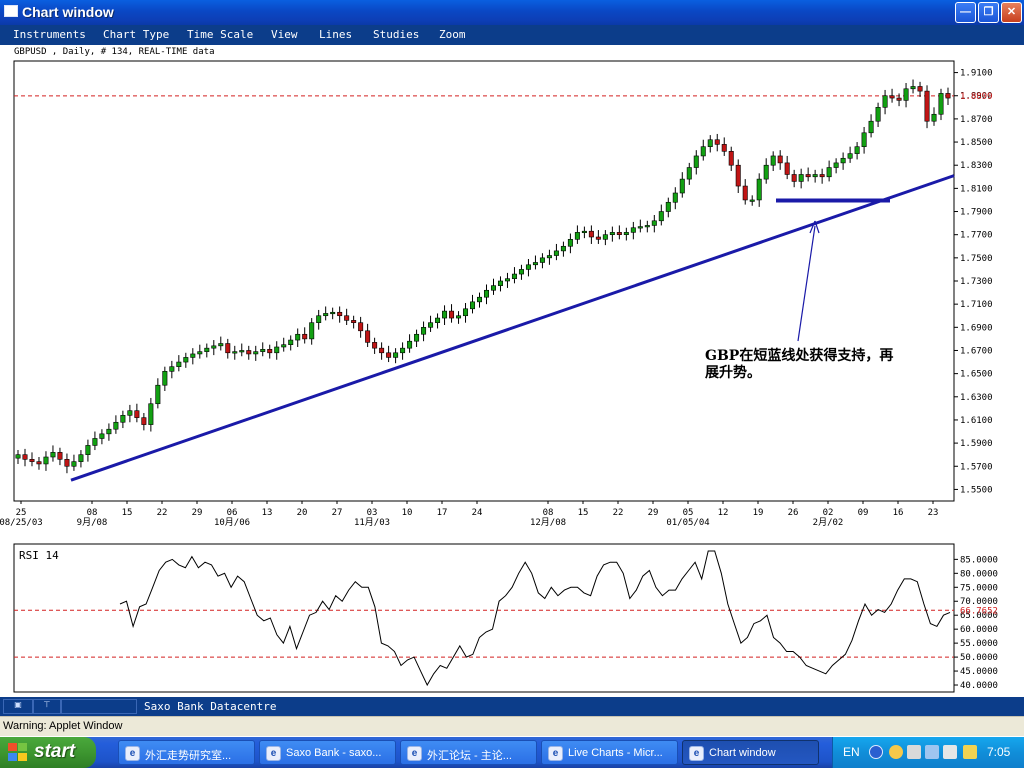 The width and height of the screenshot is (1024, 768). Describe the element at coordinates (197, 513) in the screenshot. I see `x-tick-label: 29` at that location.